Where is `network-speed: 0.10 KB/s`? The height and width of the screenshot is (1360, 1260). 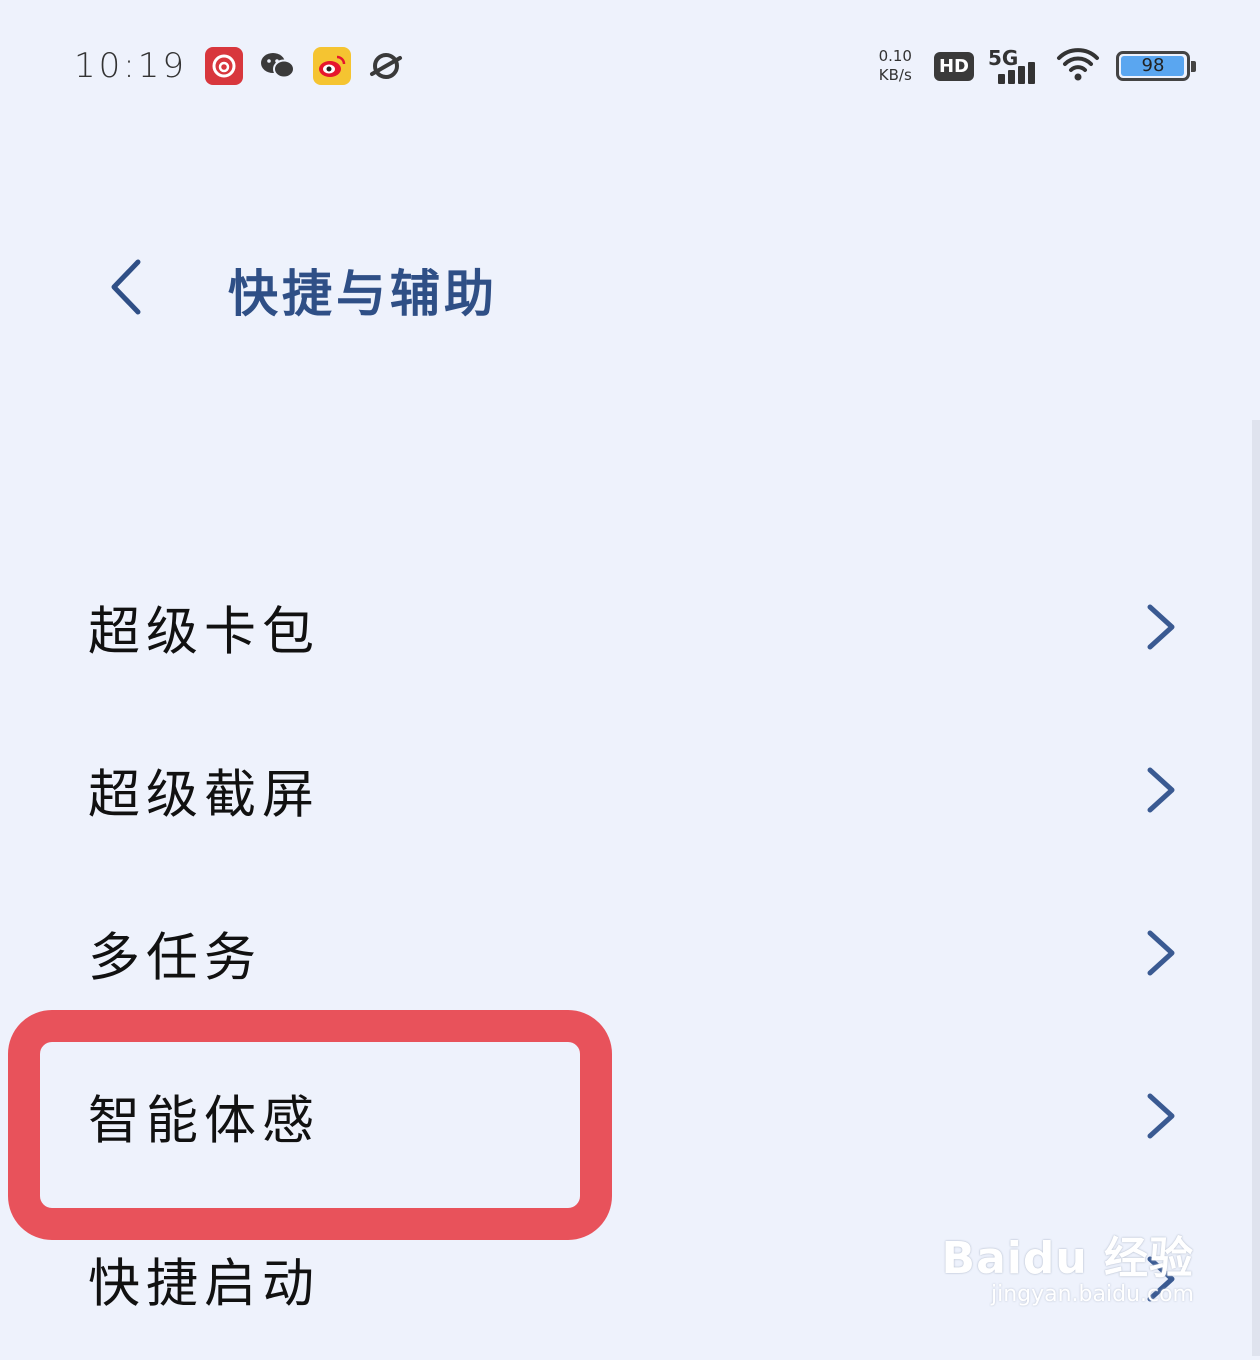
network-speed: 0.10 KB/s is located at coordinates (895, 66).